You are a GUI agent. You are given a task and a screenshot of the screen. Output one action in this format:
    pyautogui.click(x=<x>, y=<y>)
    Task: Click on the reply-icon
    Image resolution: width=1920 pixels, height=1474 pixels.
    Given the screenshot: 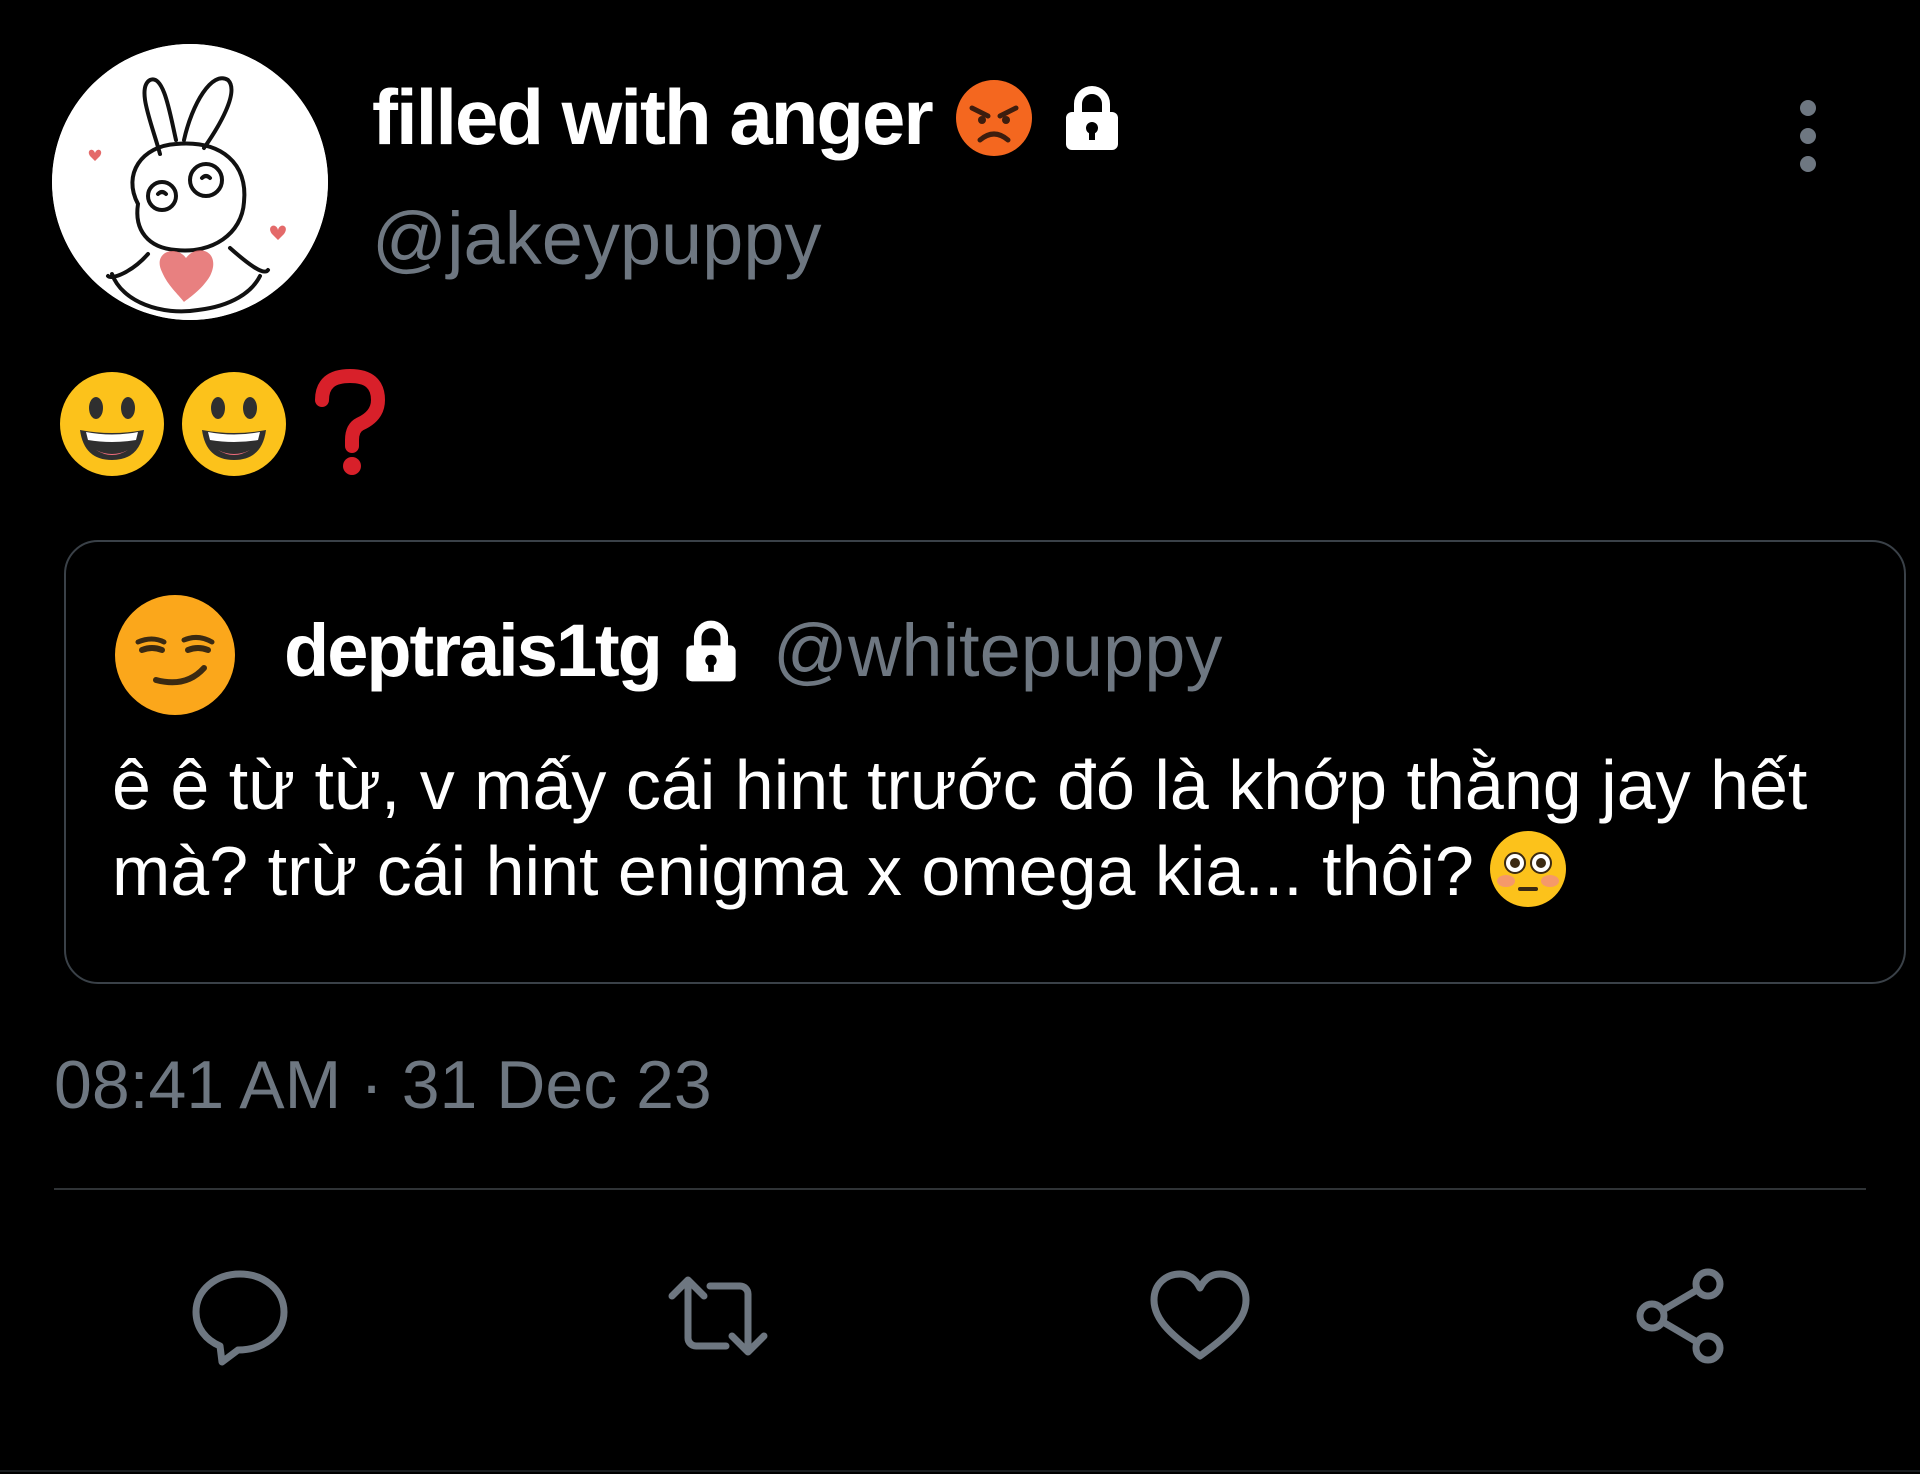 What is the action you would take?
    pyautogui.click(x=240, y=1316)
    